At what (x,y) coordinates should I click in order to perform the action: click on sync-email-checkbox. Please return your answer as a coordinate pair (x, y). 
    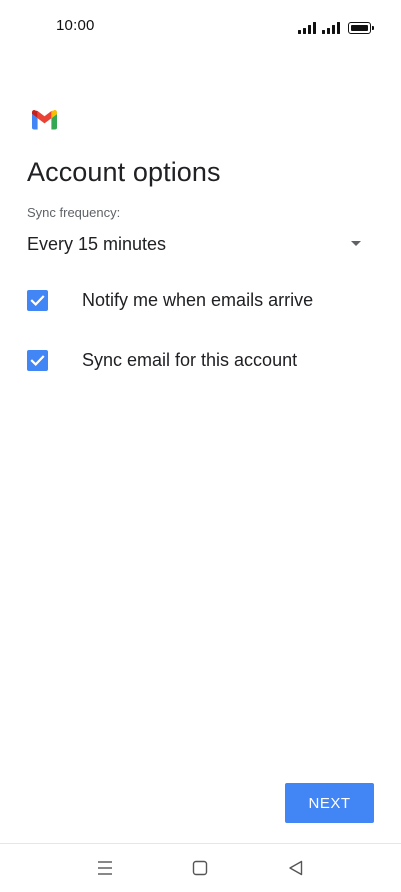
    Looking at the image, I should click on (37, 360).